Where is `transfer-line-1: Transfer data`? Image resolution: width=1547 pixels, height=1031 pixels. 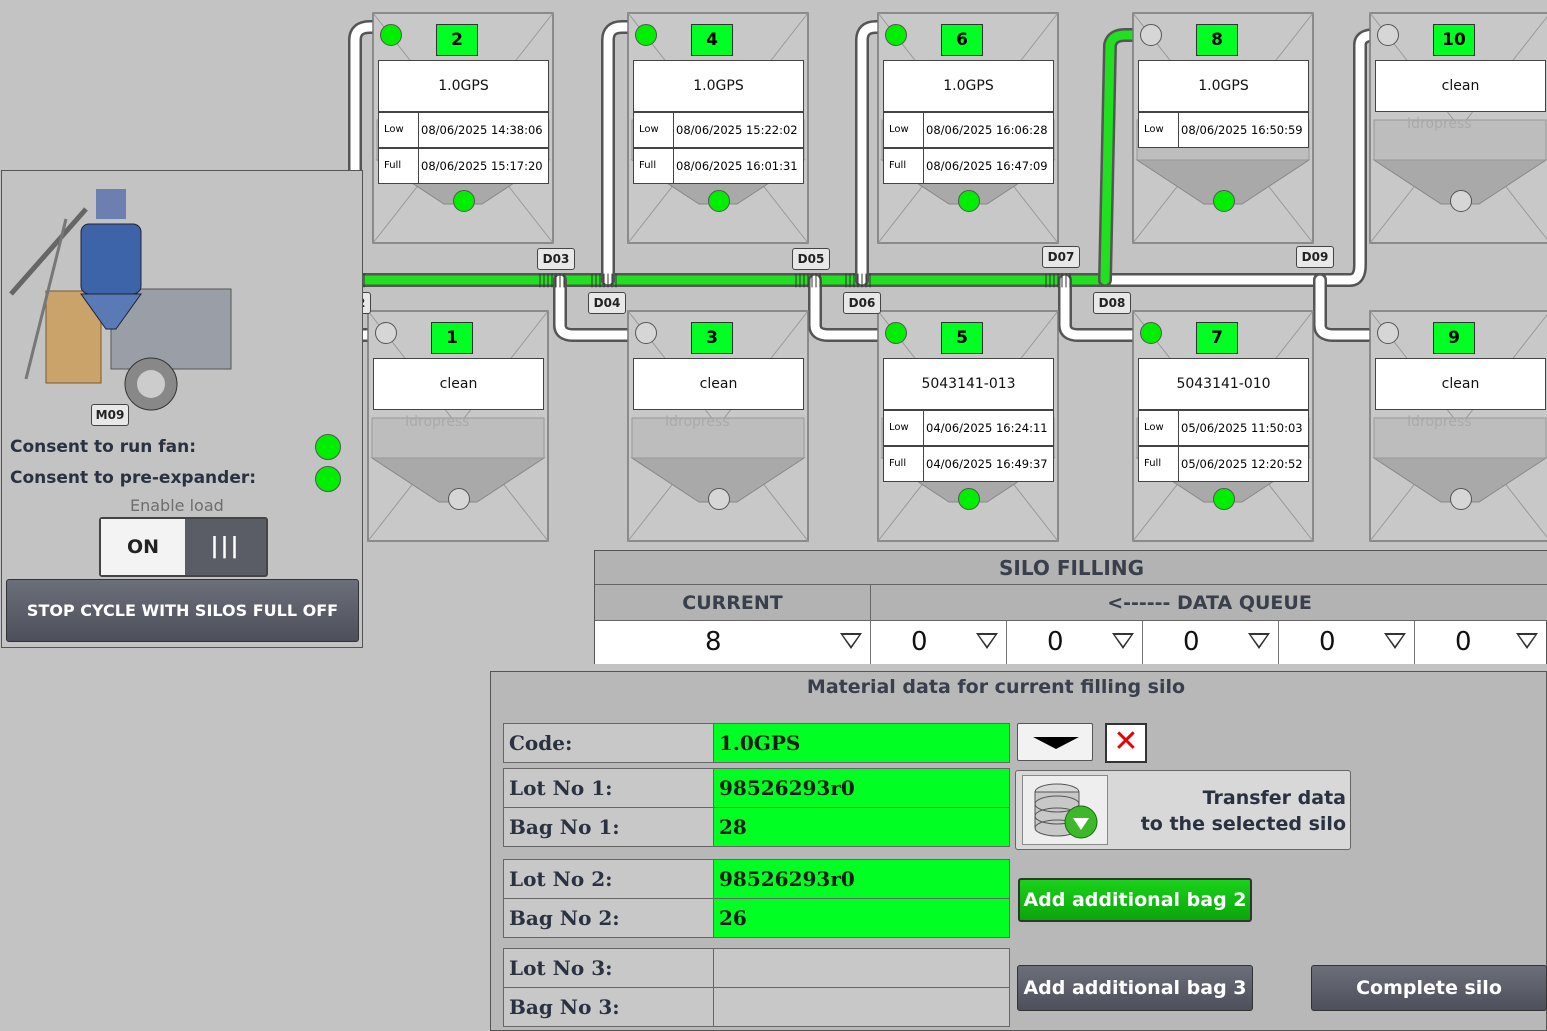
transfer-line-1: Transfer data is located at coordinates (1274, 798).